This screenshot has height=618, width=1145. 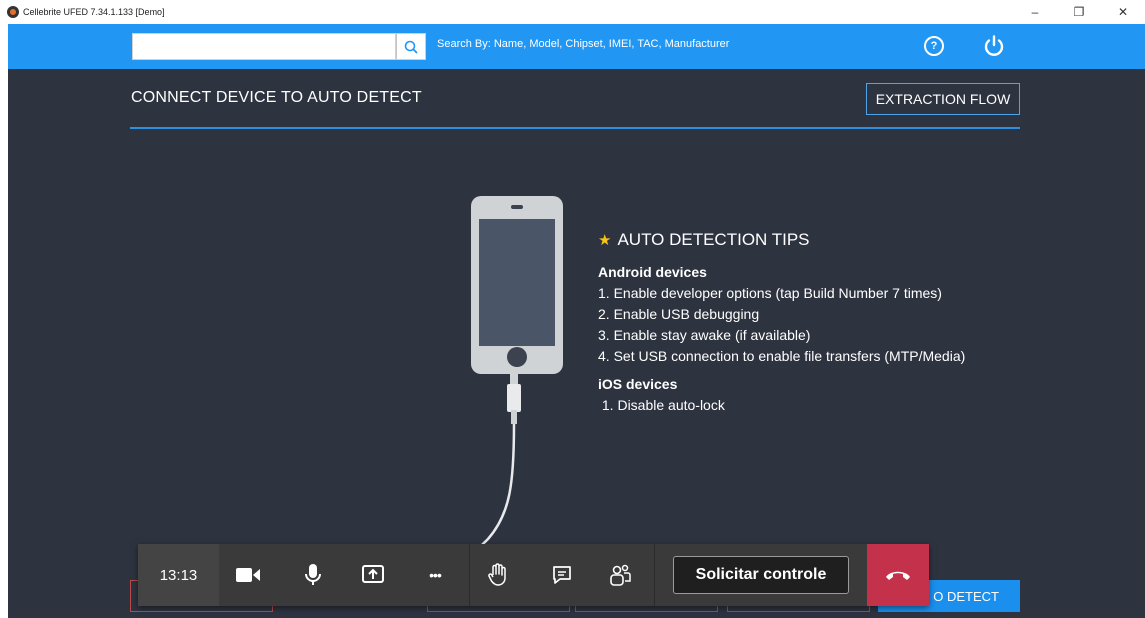 I want to click on search-button, so click(x=411, y=46).